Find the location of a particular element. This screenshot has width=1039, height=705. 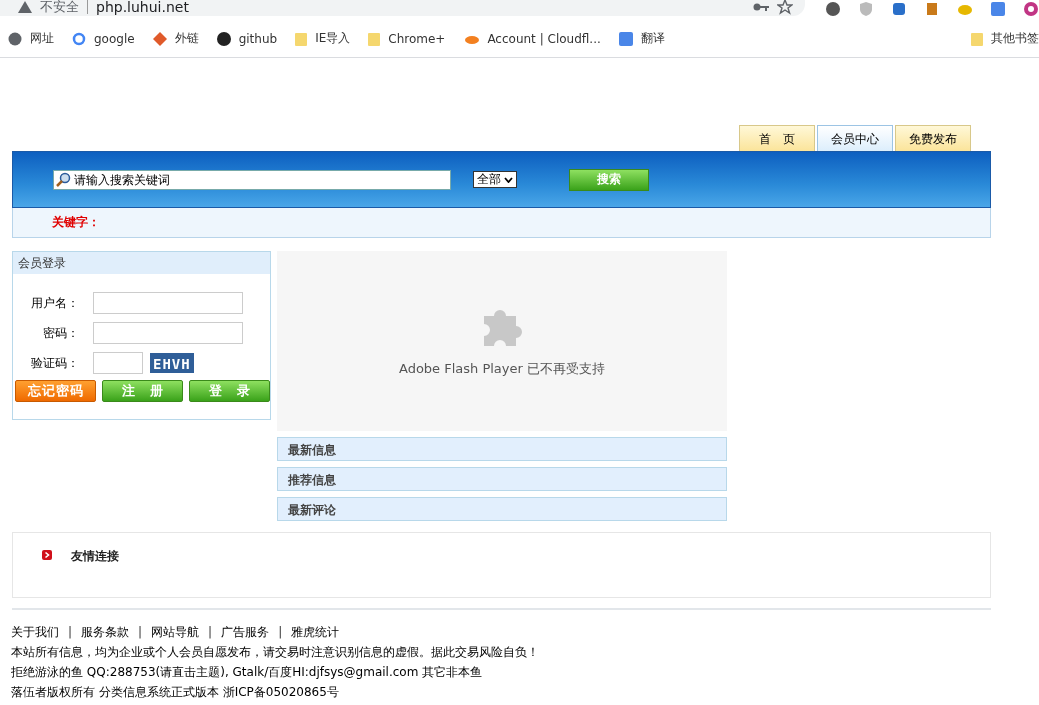

field-label: 验证码： is located at coordinates (55, 363).